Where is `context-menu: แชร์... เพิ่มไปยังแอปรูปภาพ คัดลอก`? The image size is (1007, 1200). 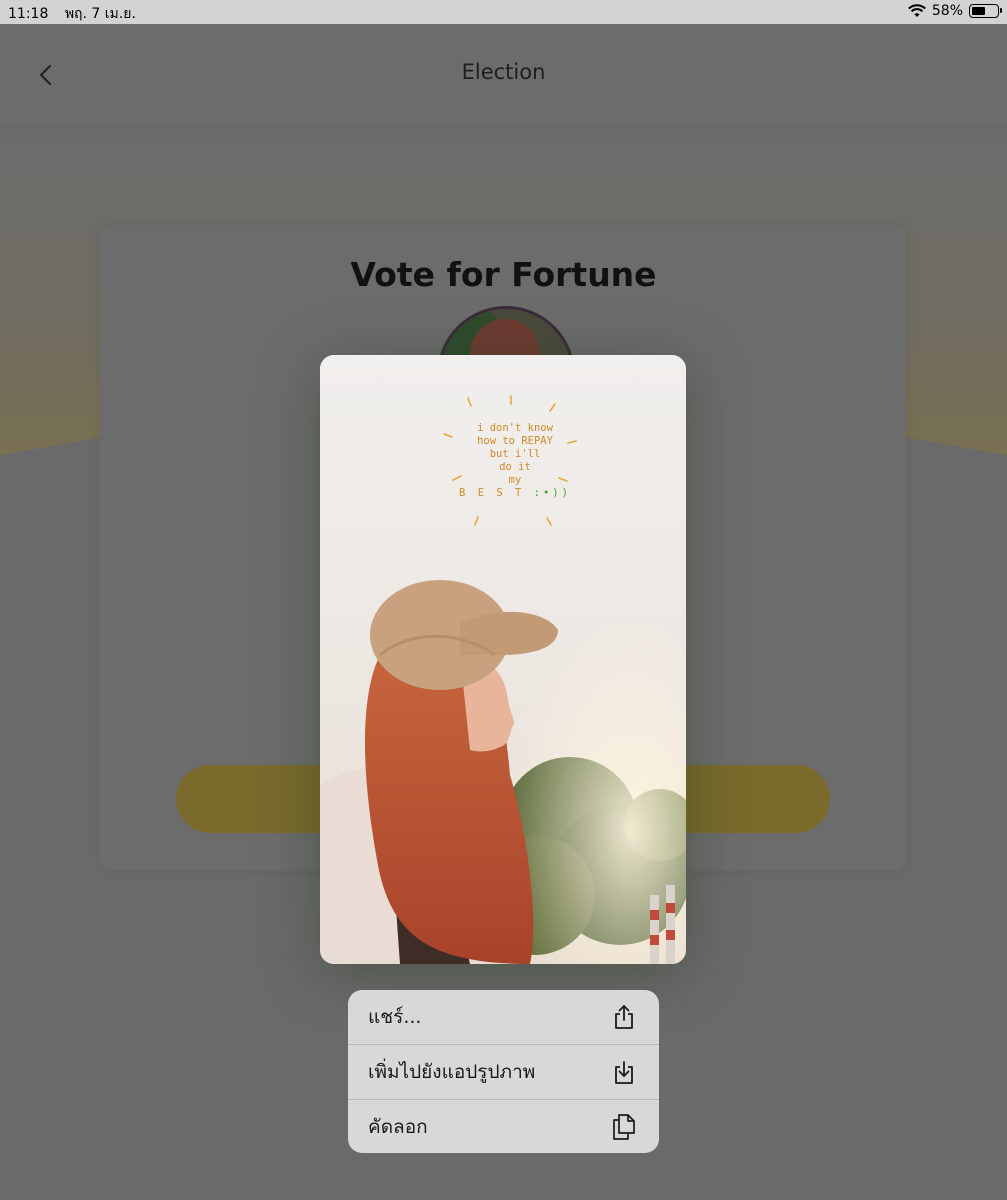 context-menu: แชร์... เพิ่มไปยังแอปรูปภาพ คัดลอก is located at coordinates (503, 1071).